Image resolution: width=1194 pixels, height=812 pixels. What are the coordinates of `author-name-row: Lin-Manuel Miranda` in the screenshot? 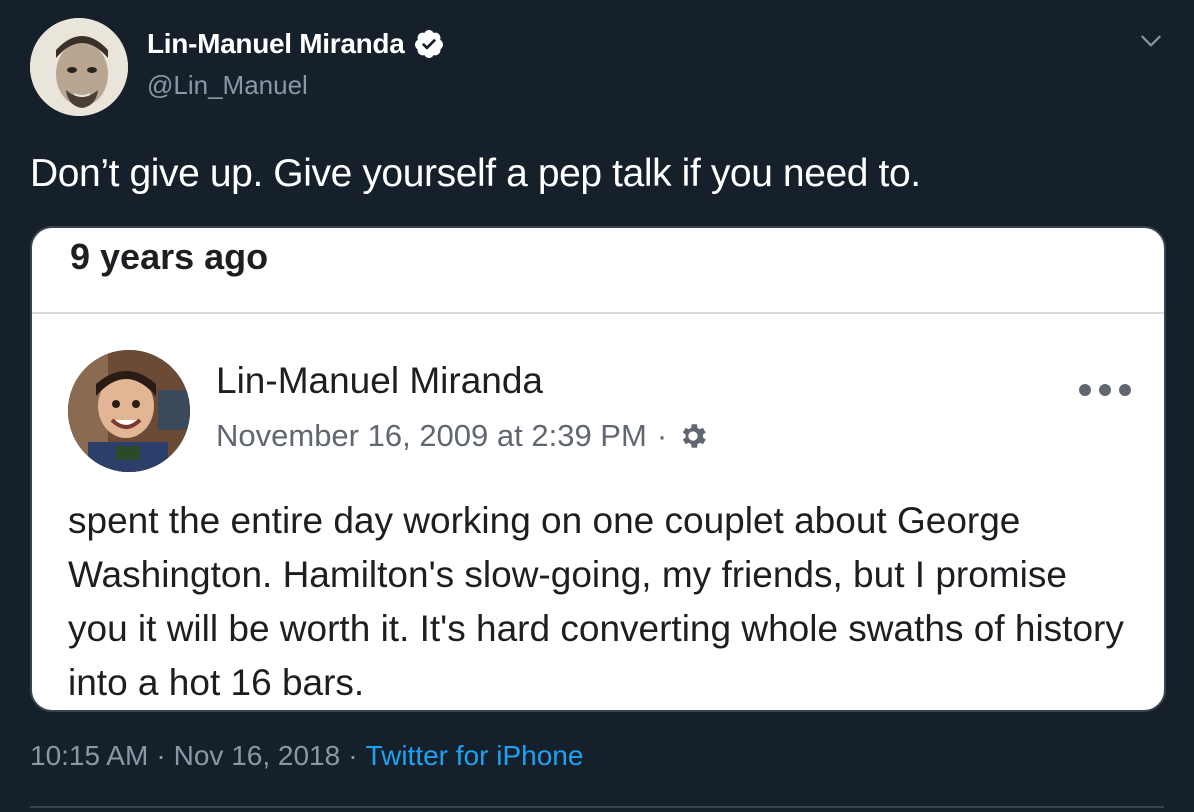 It's located at (296, 44).